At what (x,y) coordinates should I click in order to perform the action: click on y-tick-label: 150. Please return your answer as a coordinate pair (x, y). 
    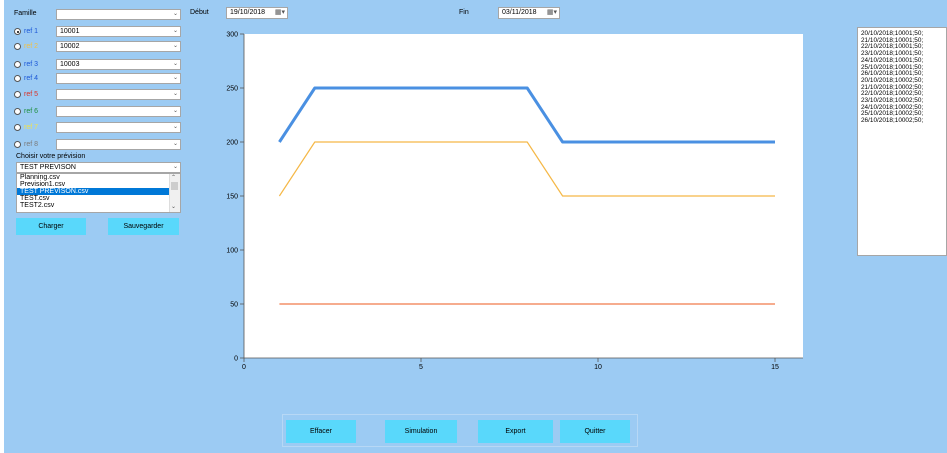
    Looking at the image, I should click on (232, 197).